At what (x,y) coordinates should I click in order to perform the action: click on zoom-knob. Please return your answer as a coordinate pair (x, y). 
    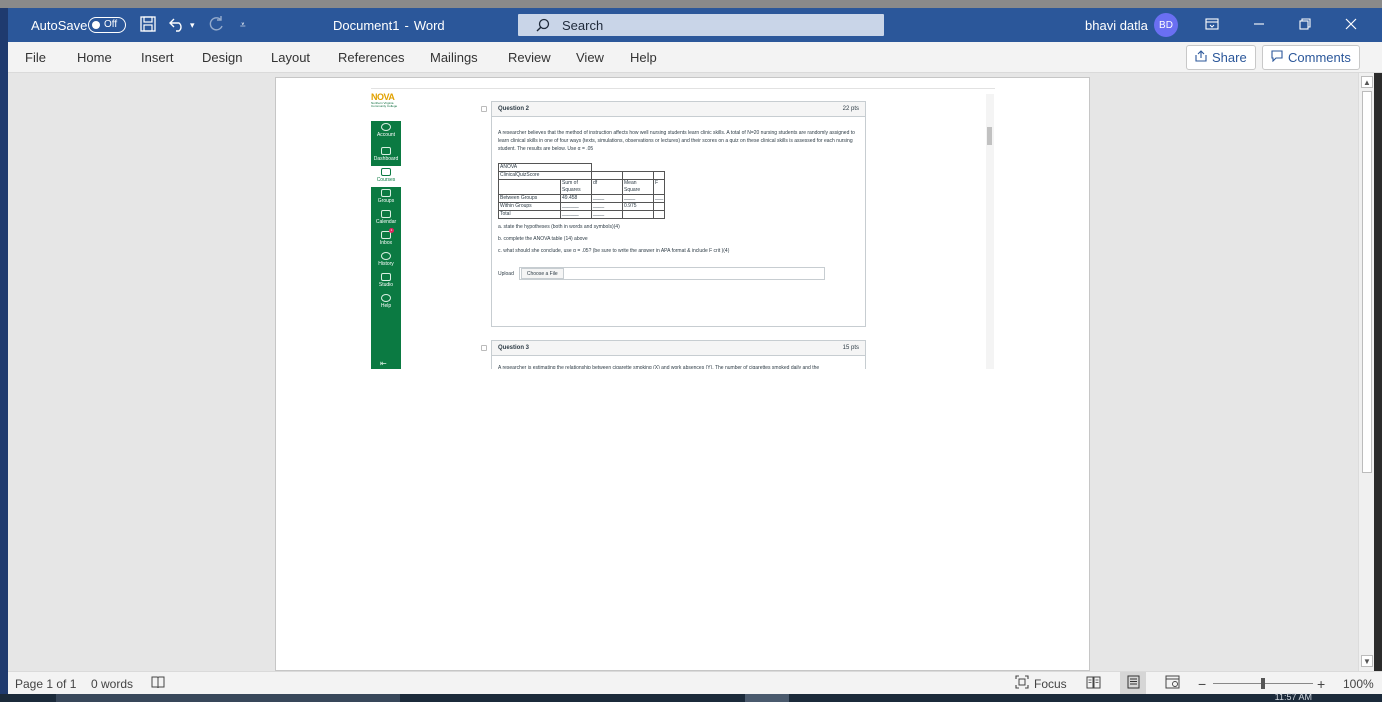
    Looking at the image, I should click on (1263, 683).